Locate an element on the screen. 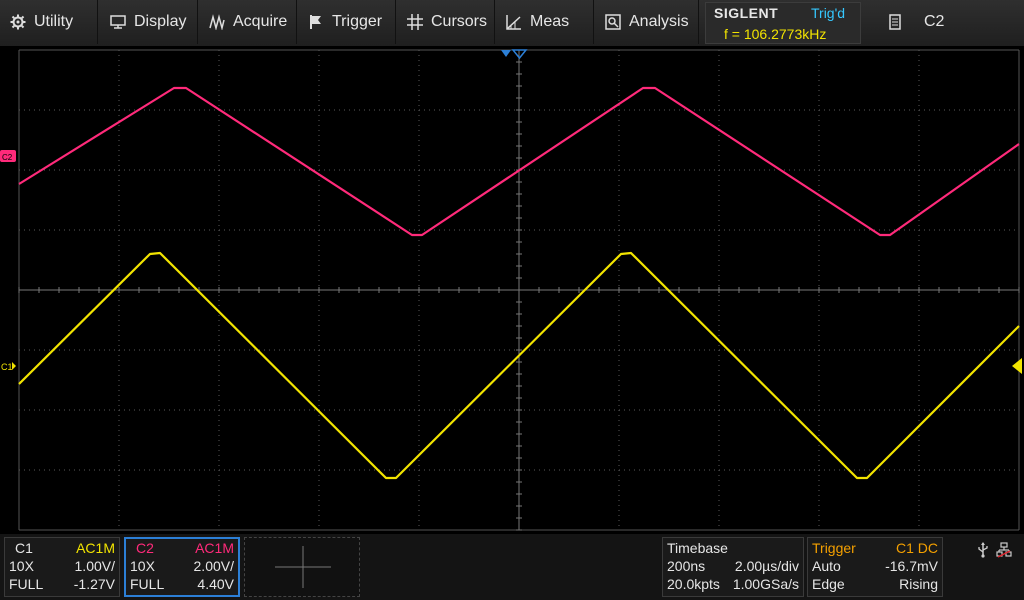 The width and height of the screenshot is (1024, 600). c2-probe: 10X is located at coordinates (142, 566).